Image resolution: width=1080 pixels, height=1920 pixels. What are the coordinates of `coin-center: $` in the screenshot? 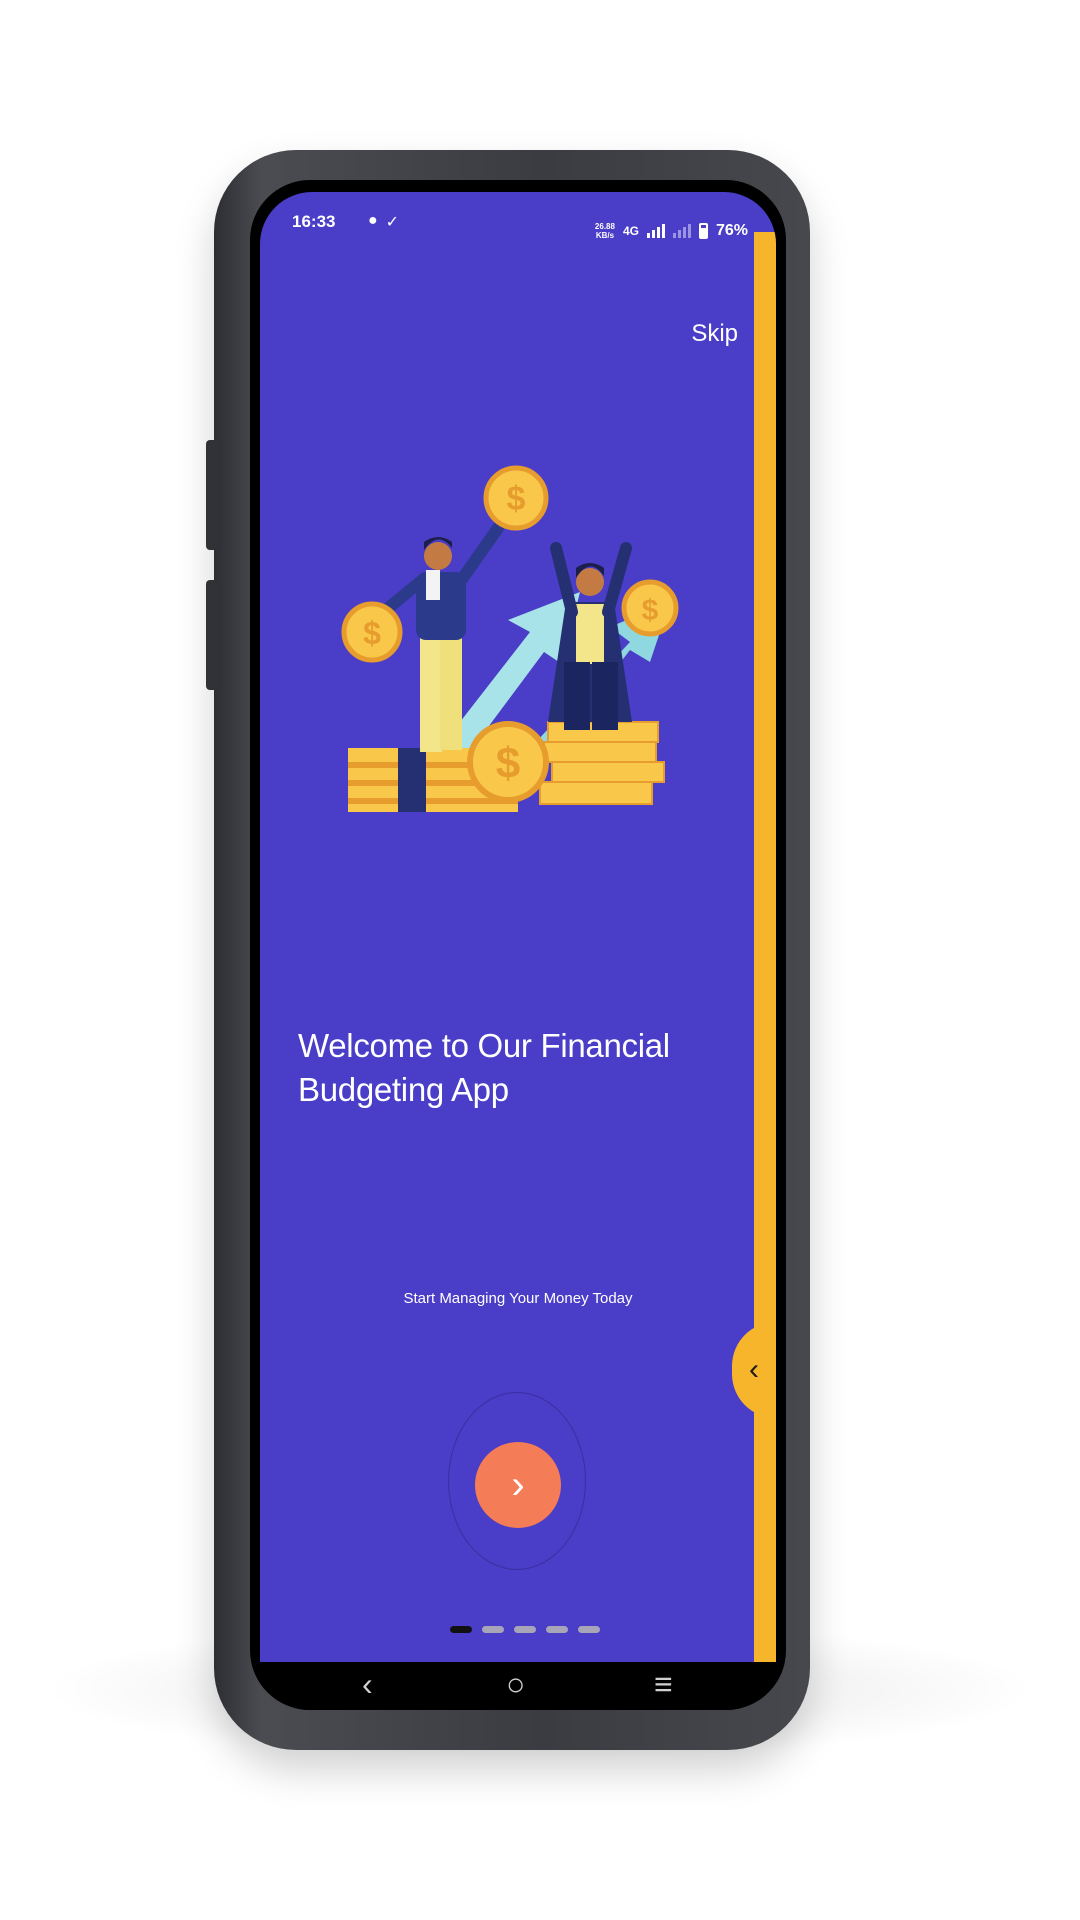 It's located at (508, 762).